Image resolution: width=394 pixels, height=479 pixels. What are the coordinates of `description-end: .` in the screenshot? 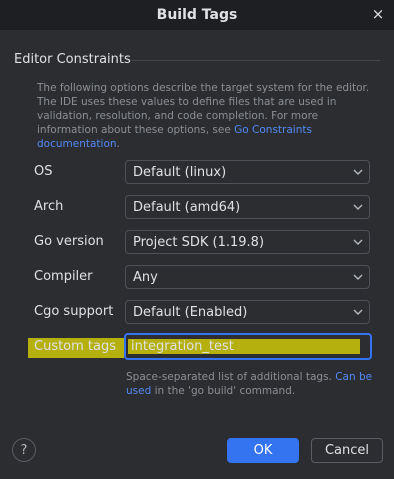 It's located at (118, 144).